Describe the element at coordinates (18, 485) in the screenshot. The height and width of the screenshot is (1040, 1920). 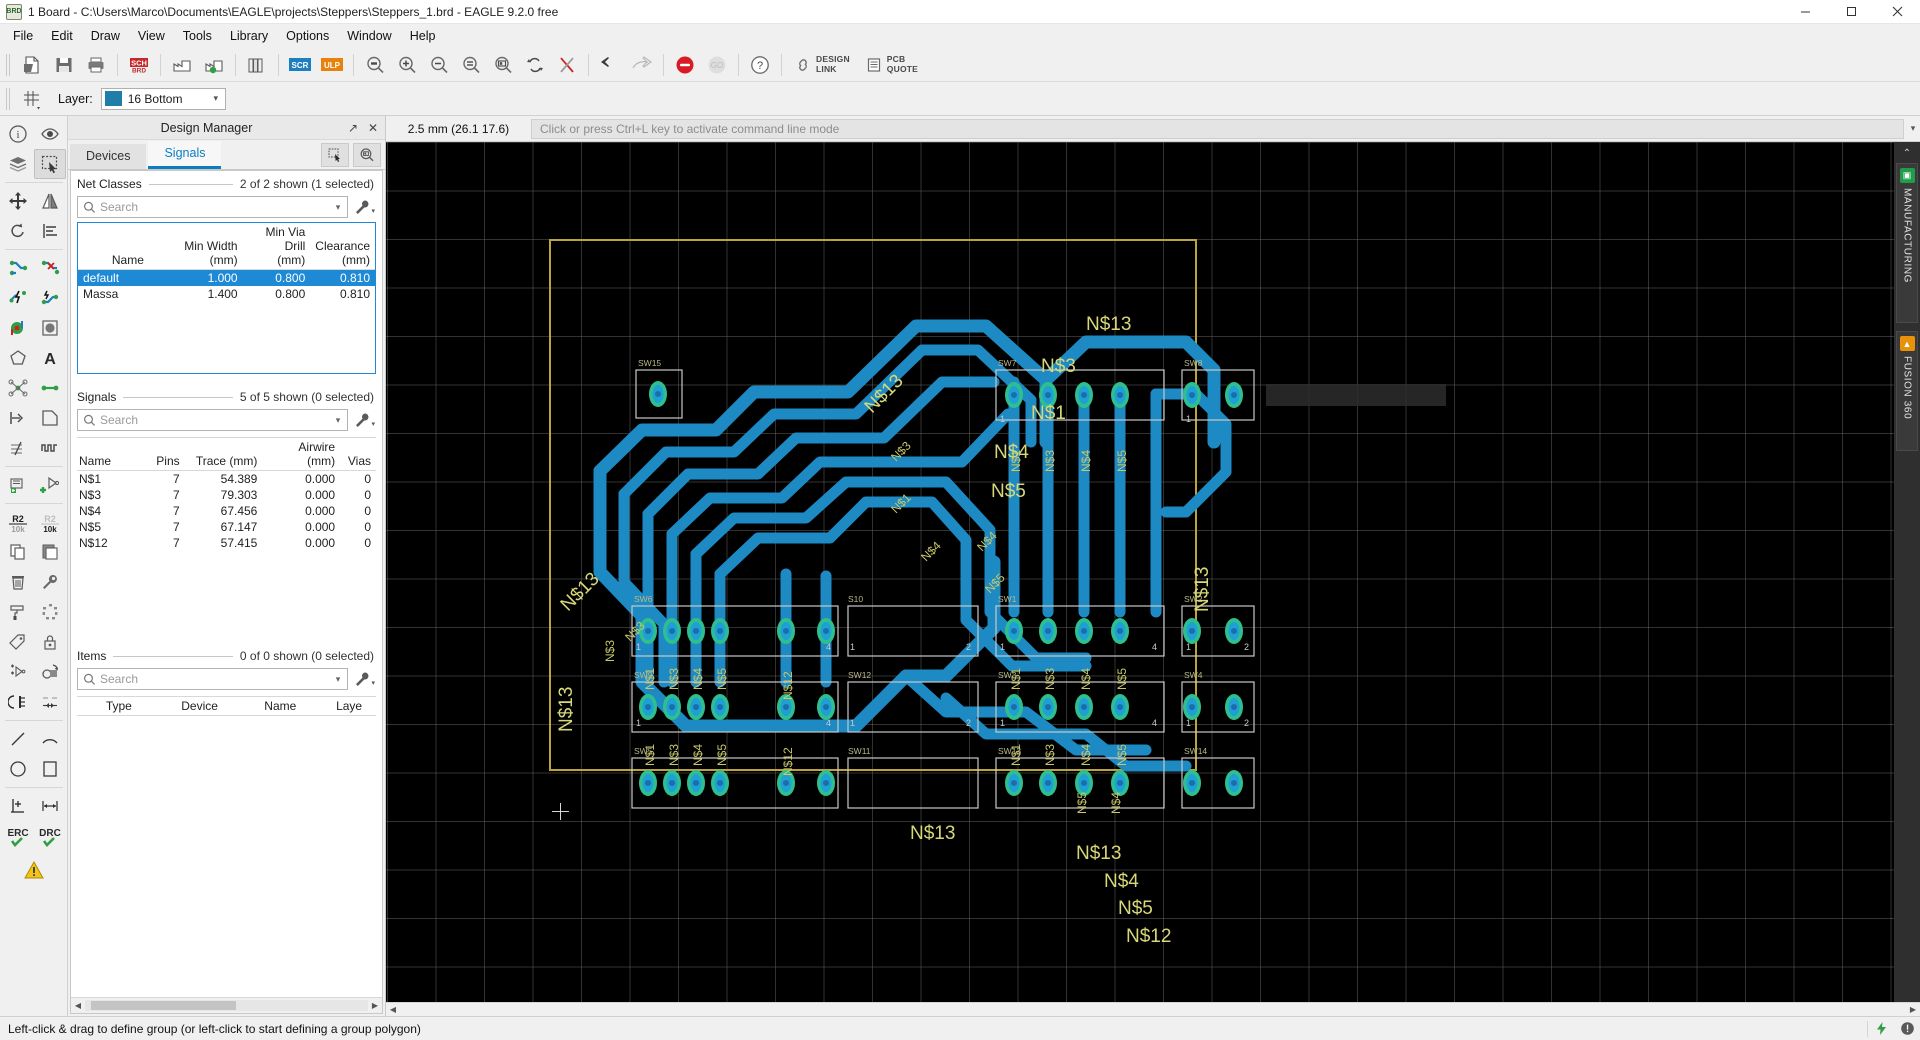
I see `add-part-icon` at that location.